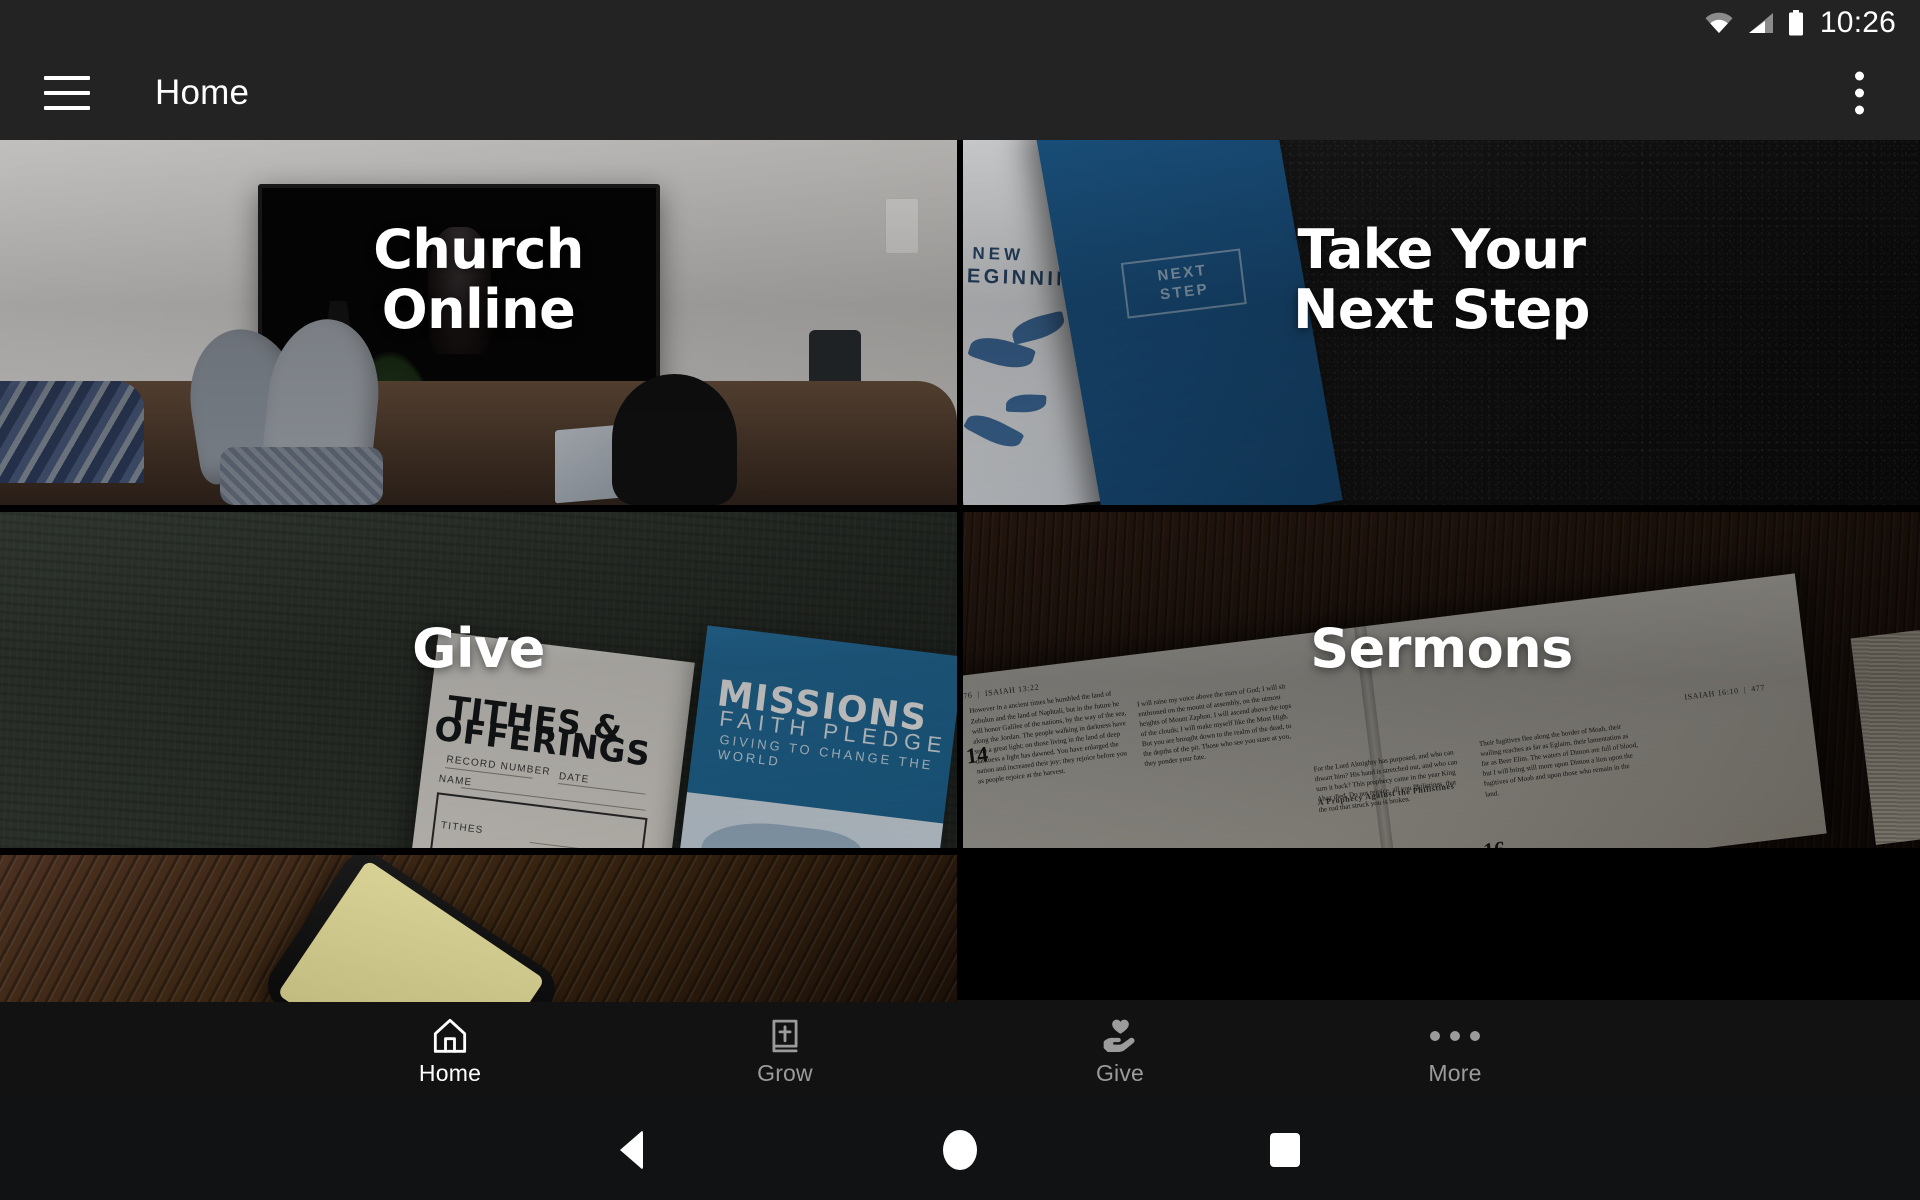 This screenshot has height=1200, width=1920. I want to click on nav-label-give: Give, so click(1120, 1073).